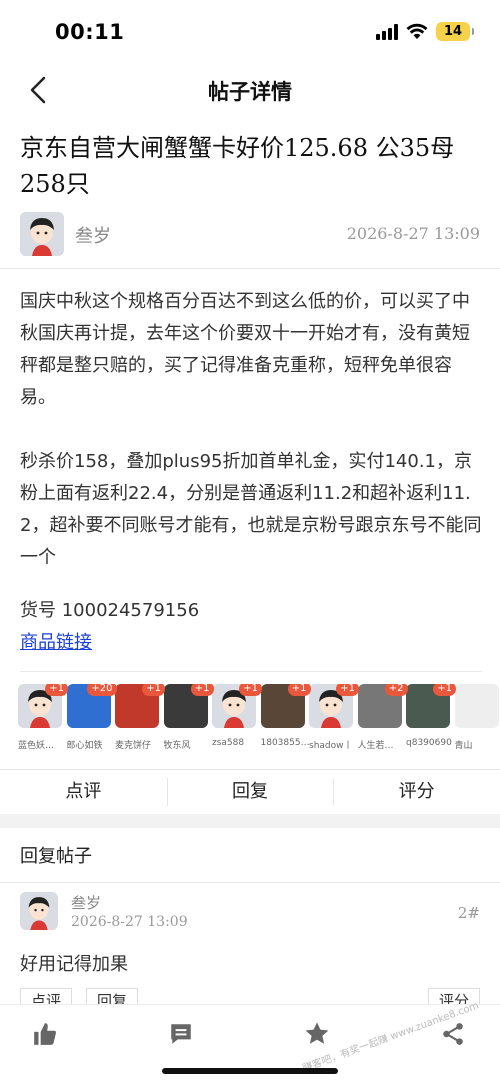 Image resolution: width=500 pixels, height=1083 pixels. I want to click on rater-item: 青山, so click(476, 719).